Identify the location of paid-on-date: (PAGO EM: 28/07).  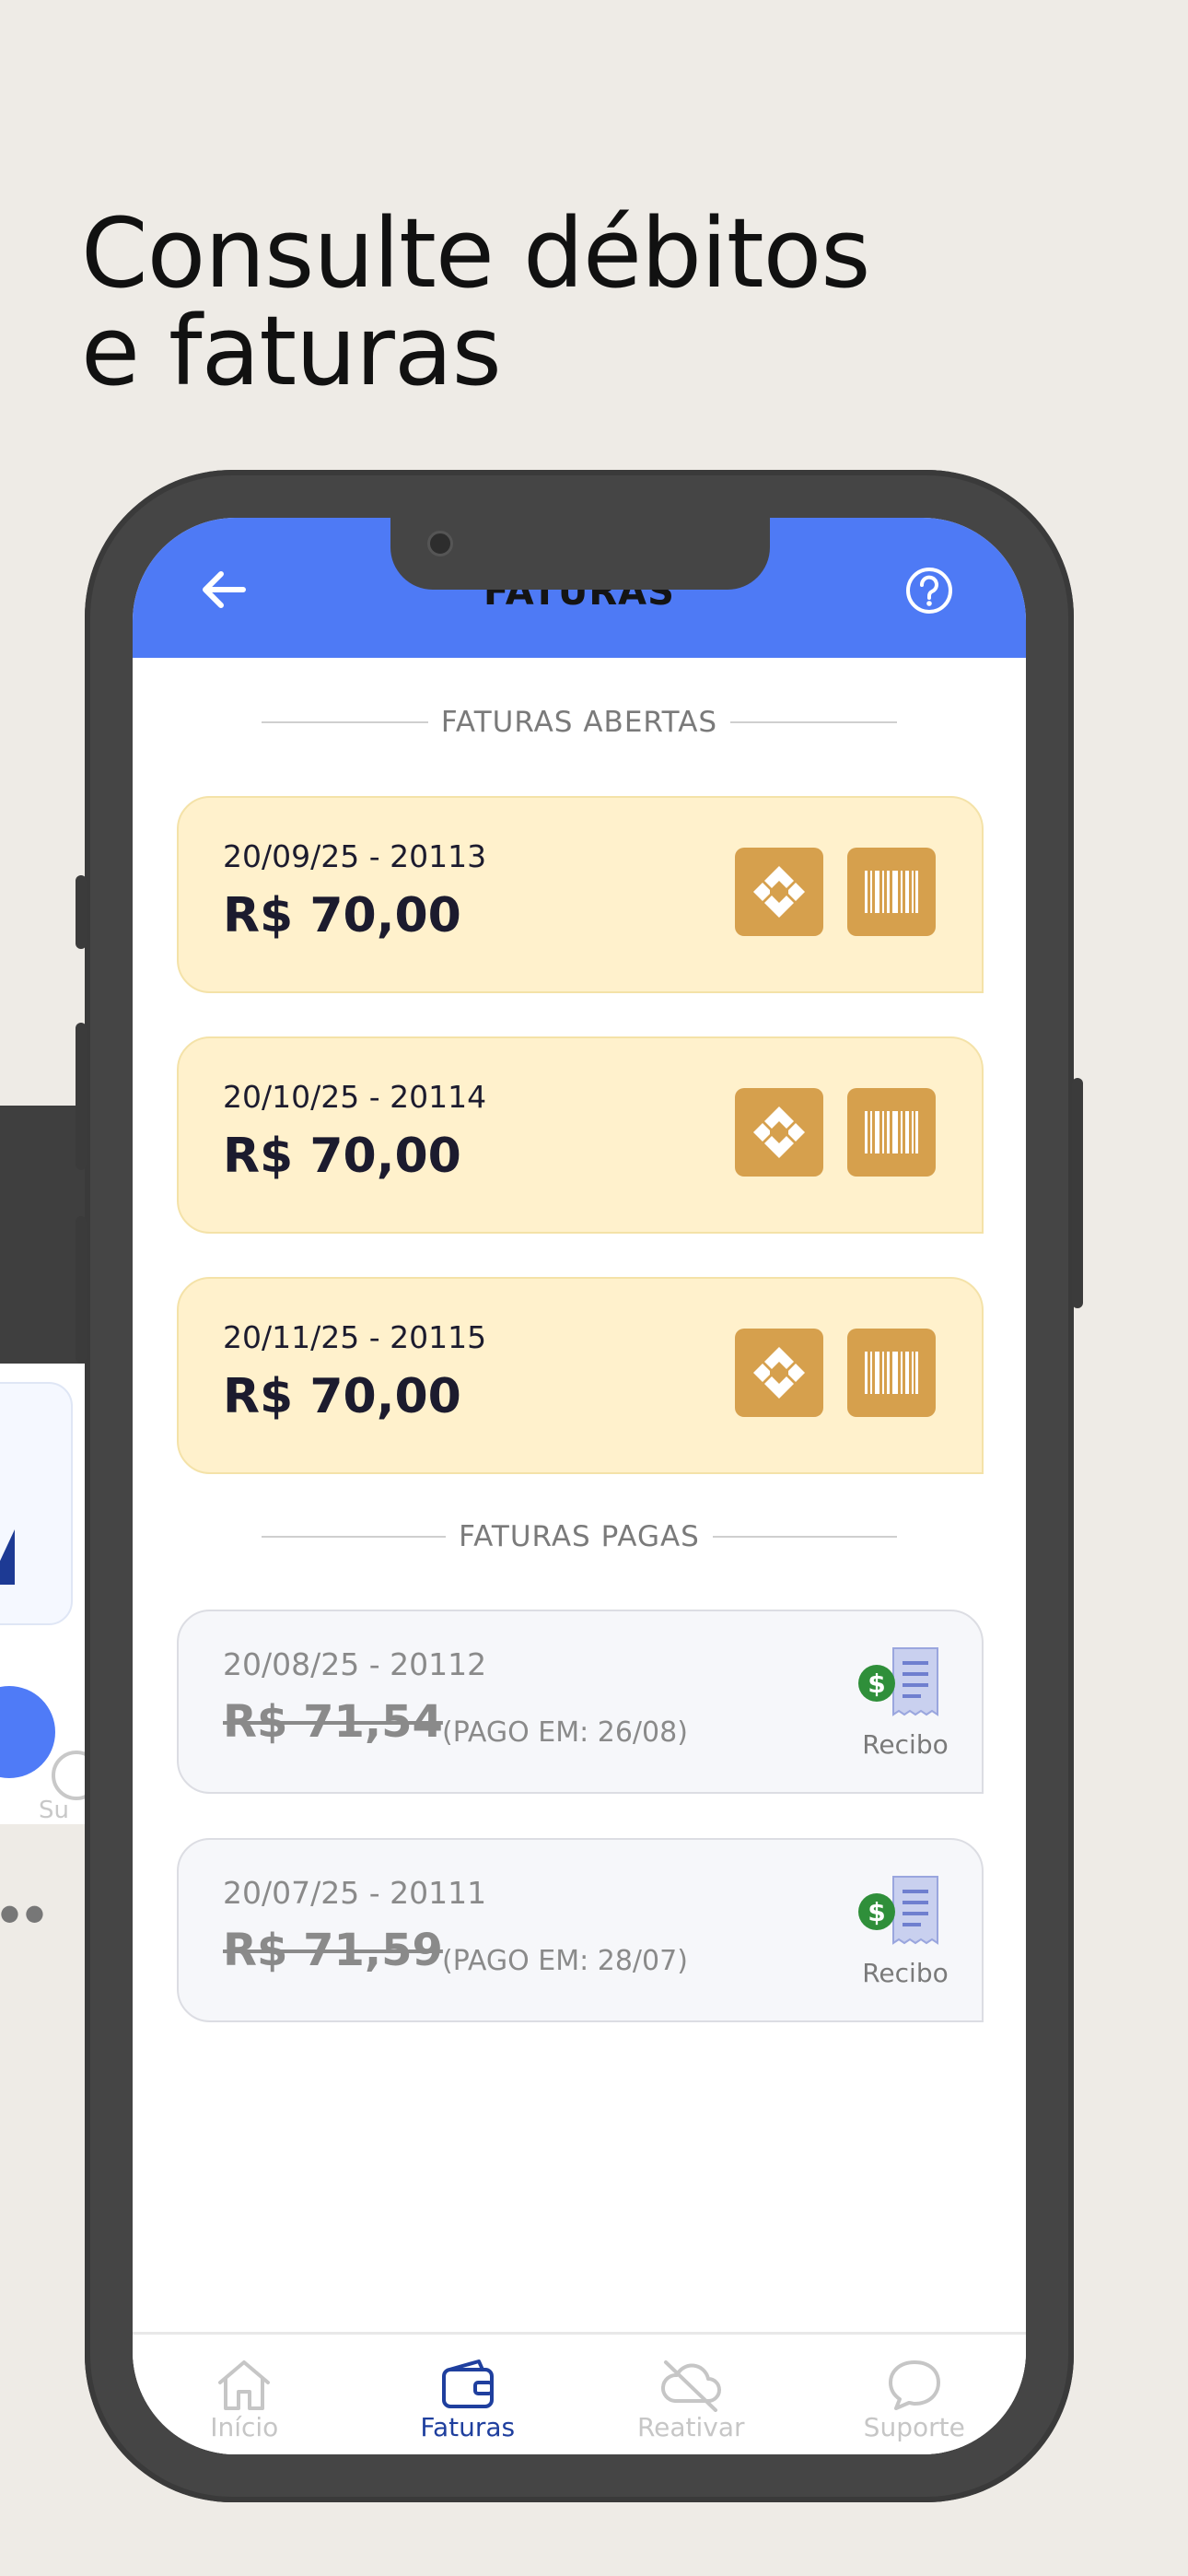
(565, 1961).